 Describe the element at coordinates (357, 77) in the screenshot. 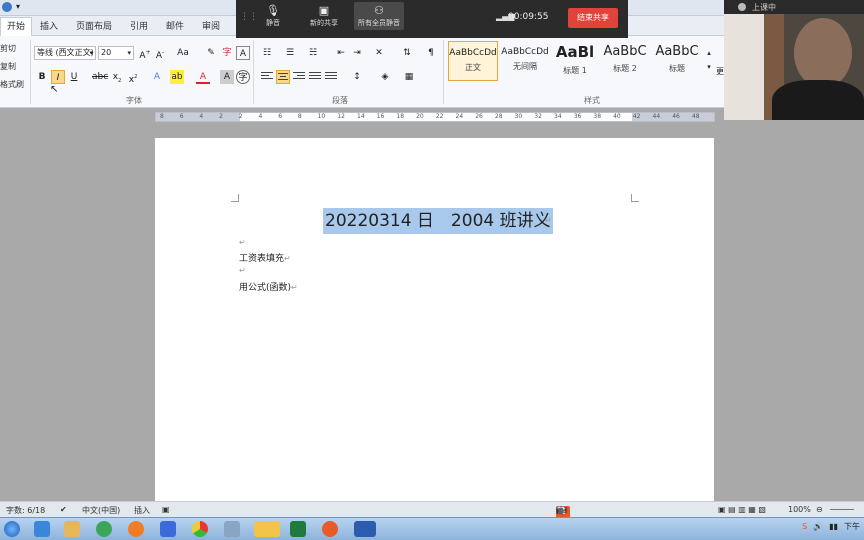

I see `line-spacing-icon: ↕` at that location.